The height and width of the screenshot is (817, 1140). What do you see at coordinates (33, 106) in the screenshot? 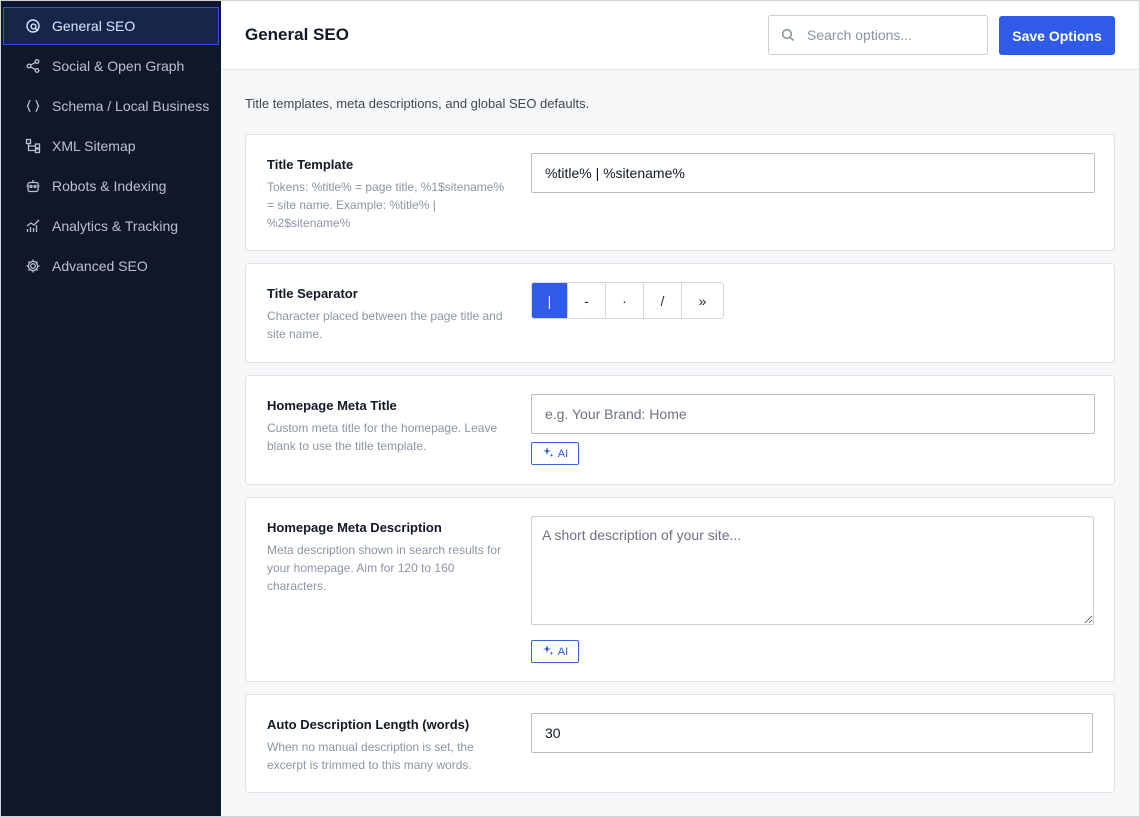
I see `braces-icon` at bounding box center [33, 106].